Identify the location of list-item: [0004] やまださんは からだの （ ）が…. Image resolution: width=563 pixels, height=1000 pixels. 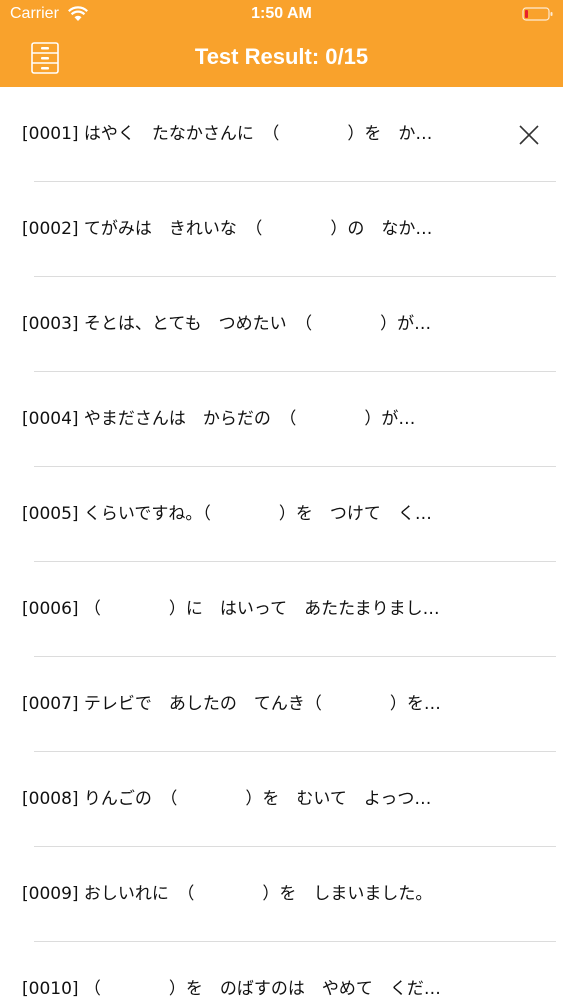
(281, 419).